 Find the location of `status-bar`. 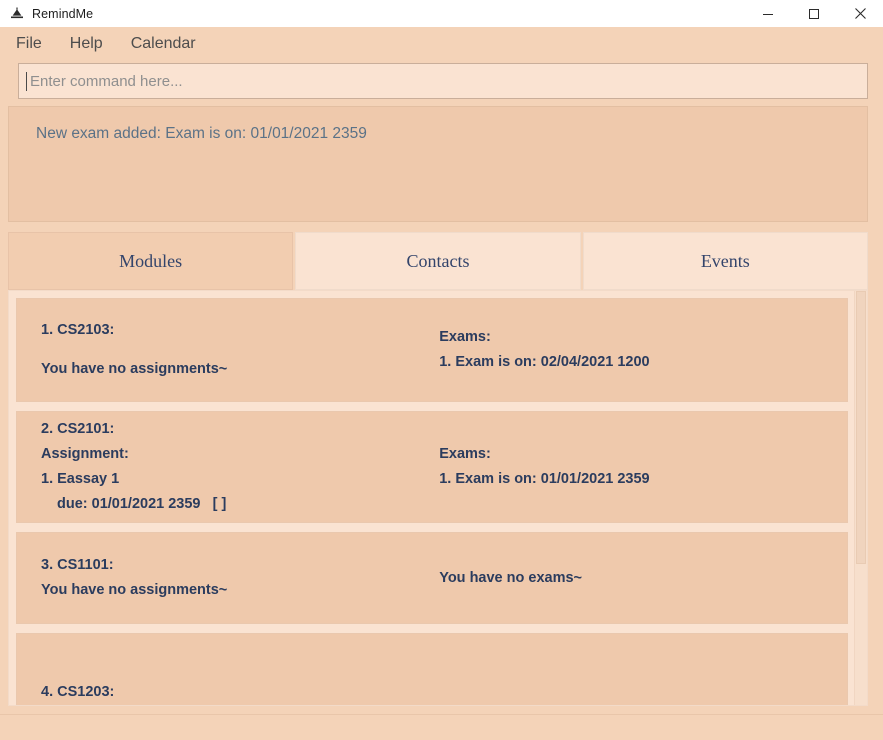

status-bar is located at coordinates (441, 727).